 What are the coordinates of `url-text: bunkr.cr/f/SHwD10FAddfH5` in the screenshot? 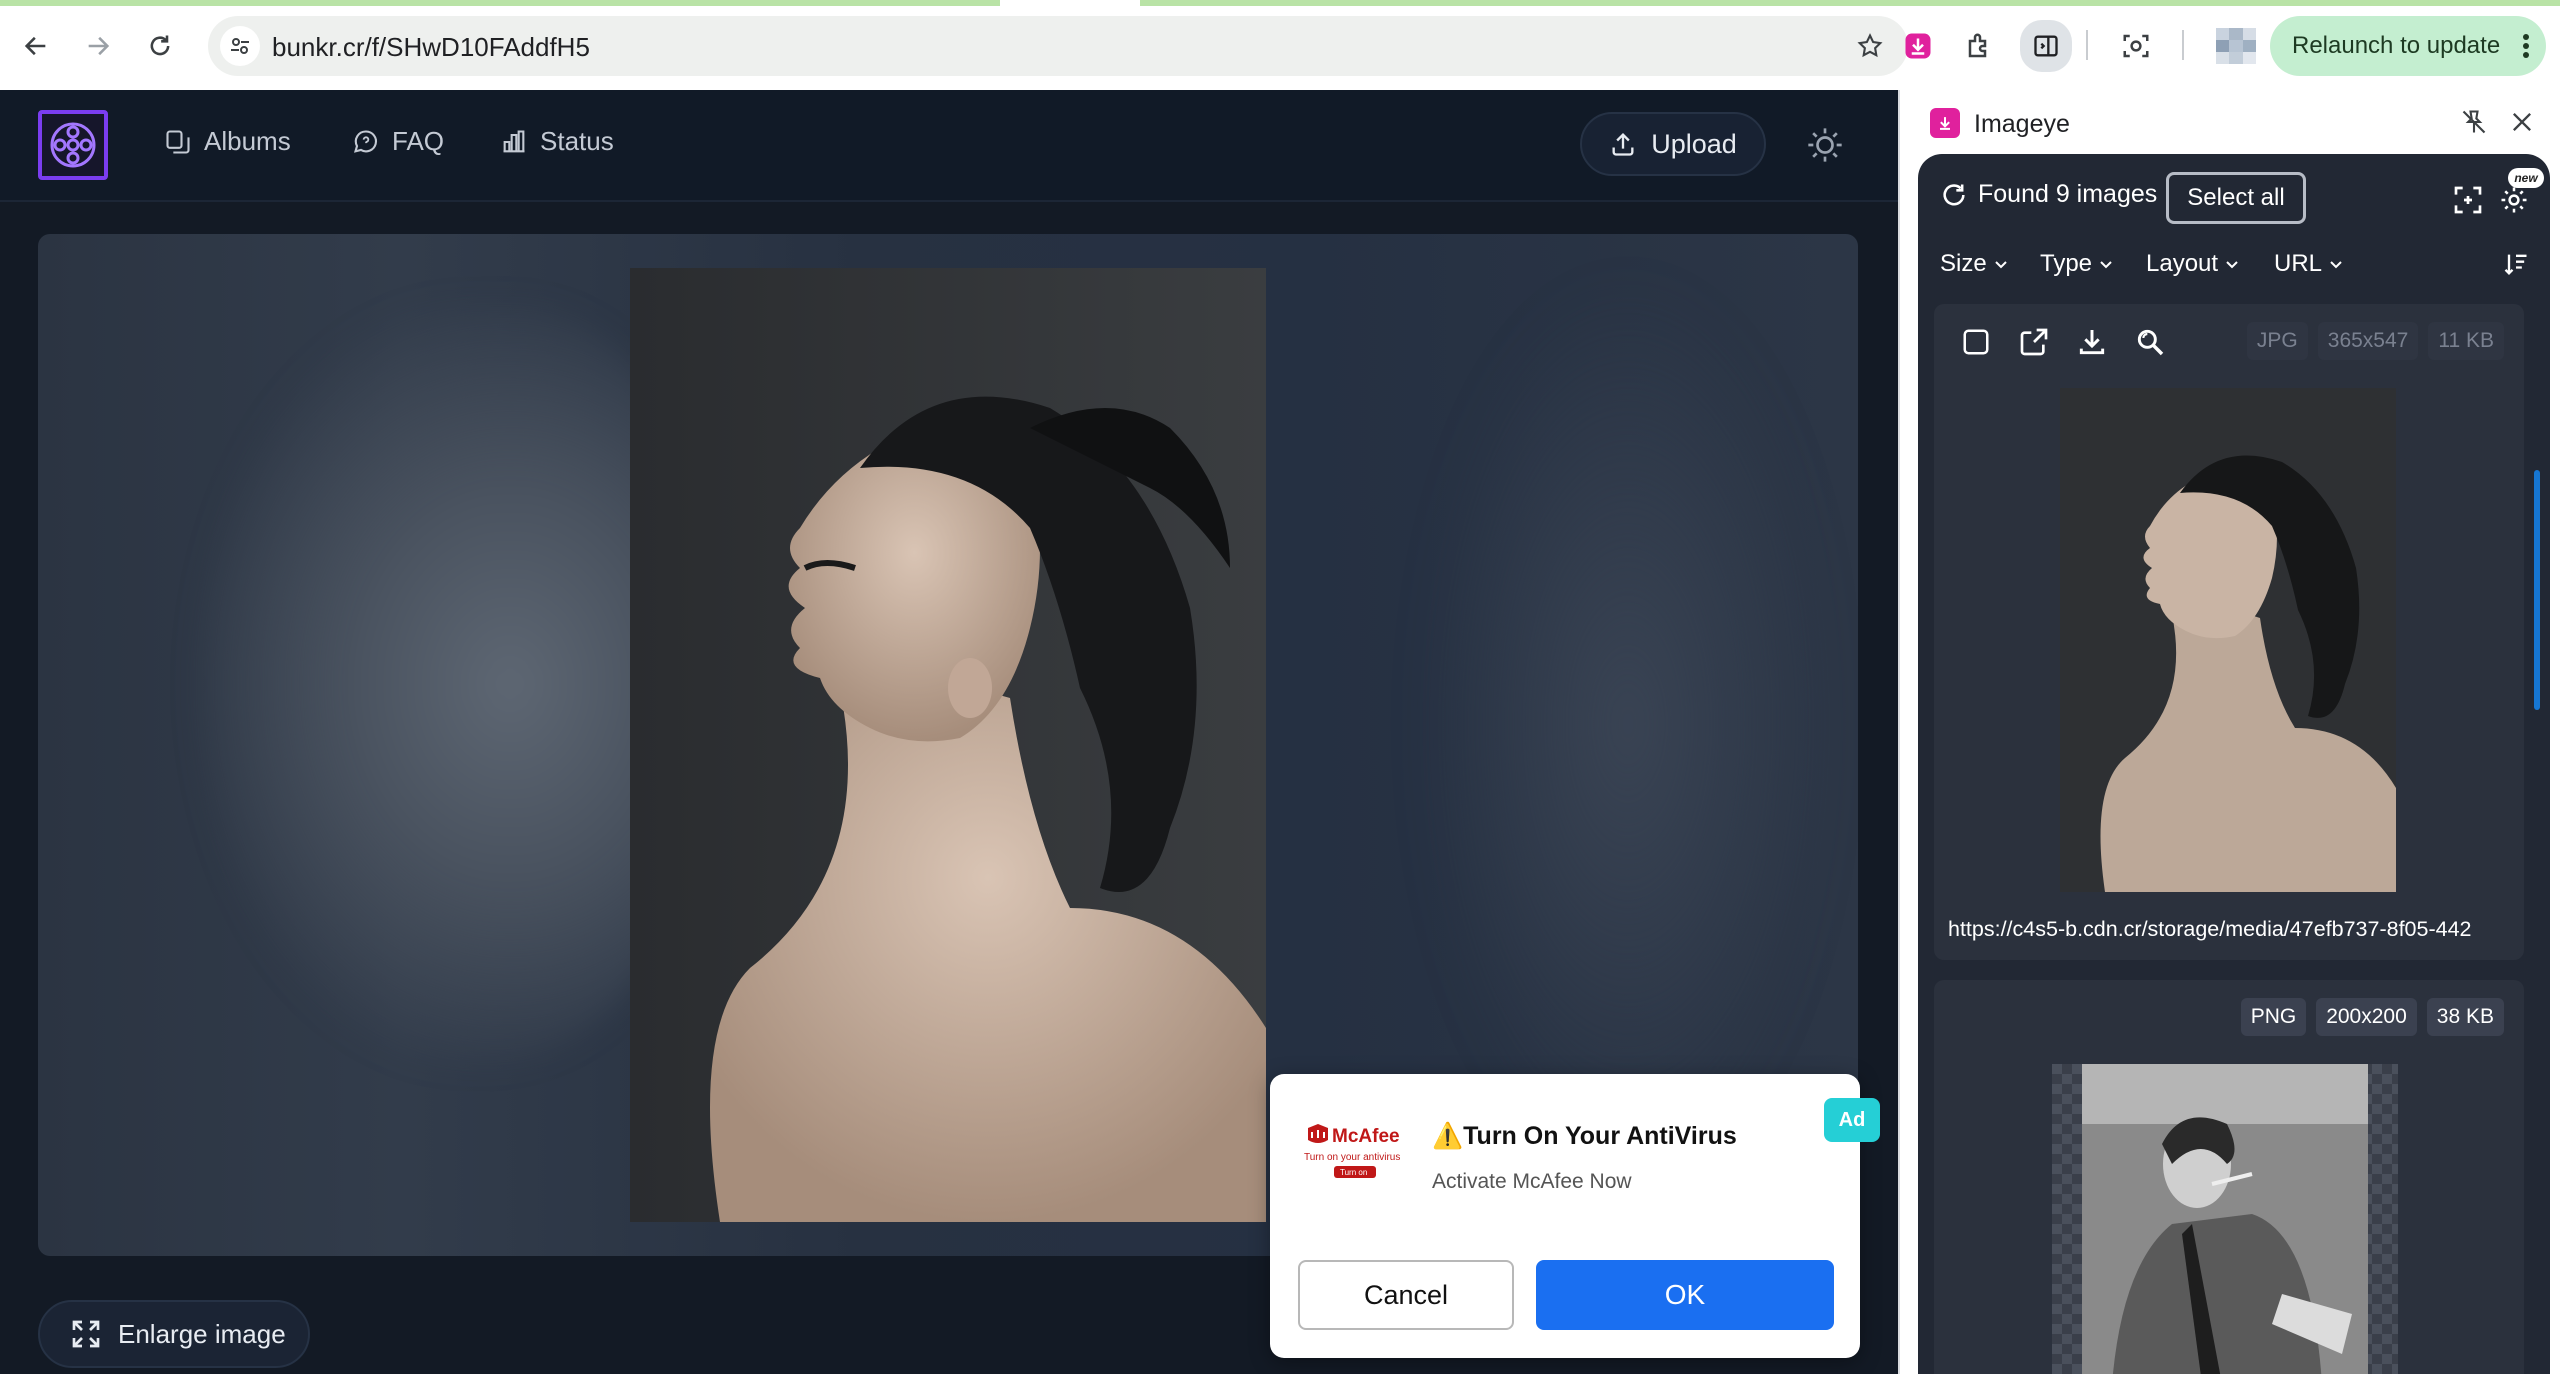 It's located at (431, 47).